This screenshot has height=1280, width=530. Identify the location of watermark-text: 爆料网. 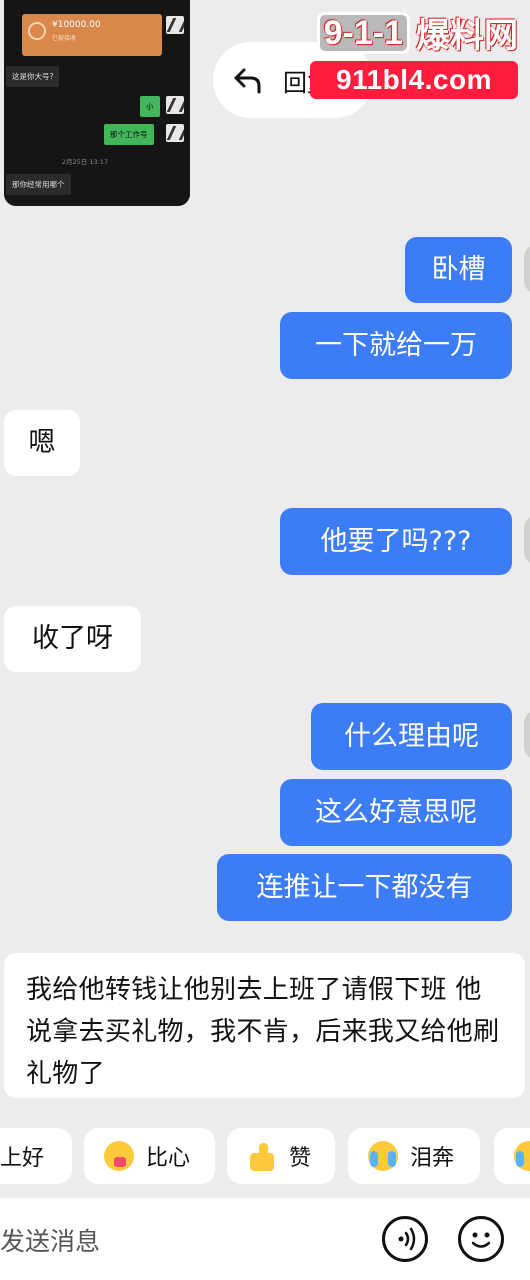
(467, 36).